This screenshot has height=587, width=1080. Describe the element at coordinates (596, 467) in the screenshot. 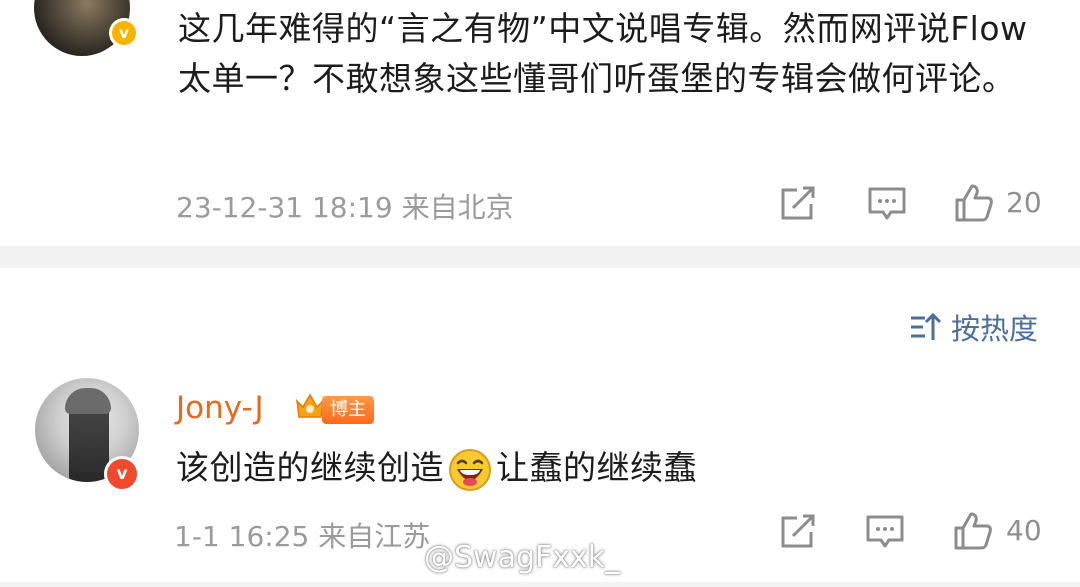

I see `comment-text-part: 让蠢的继续蠢` at that location.